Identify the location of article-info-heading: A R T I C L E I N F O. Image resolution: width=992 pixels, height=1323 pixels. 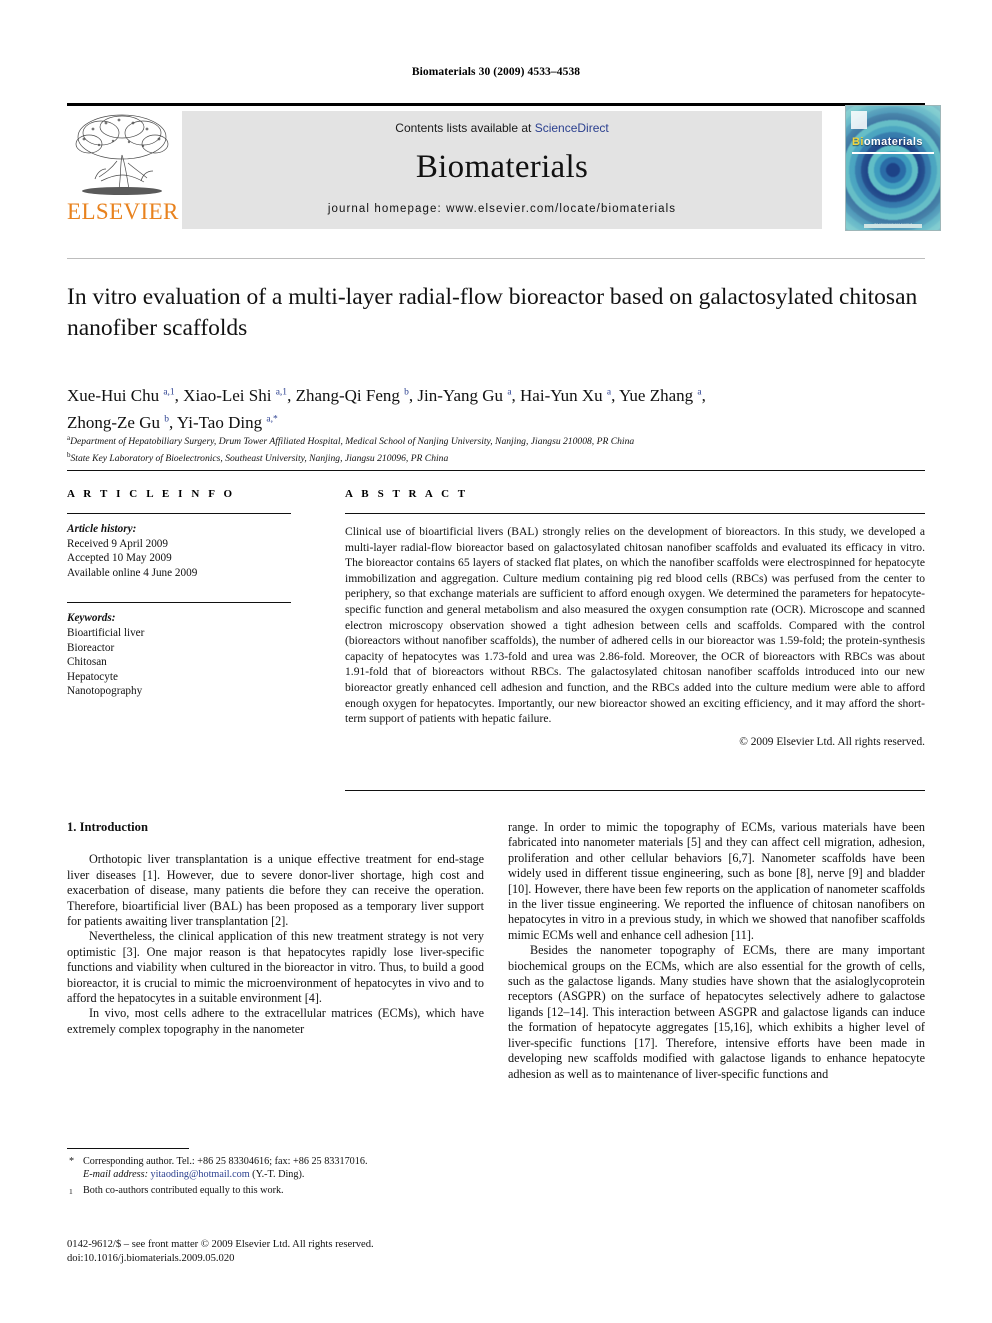
(151, 494).